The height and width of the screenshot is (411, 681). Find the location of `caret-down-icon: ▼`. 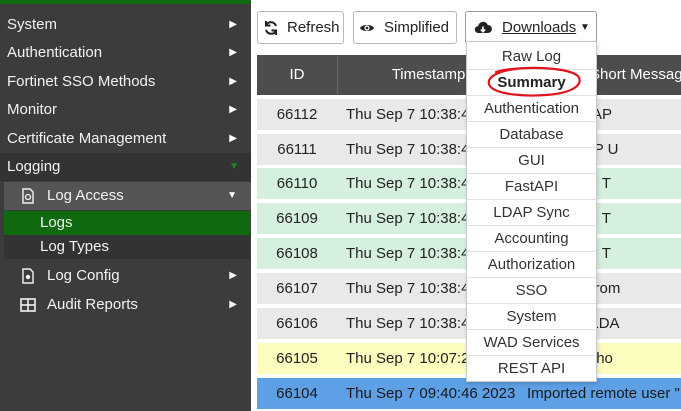

caret-down-icon: ▼ is located at coordinates (585, 27).